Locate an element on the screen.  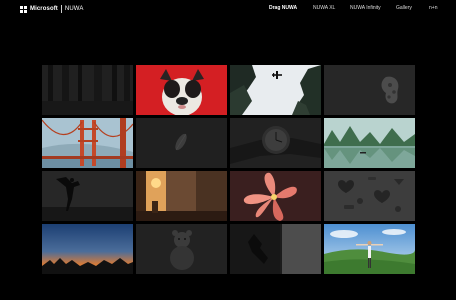
gallery-tile-bulldog is located at coordinates (181, 90).